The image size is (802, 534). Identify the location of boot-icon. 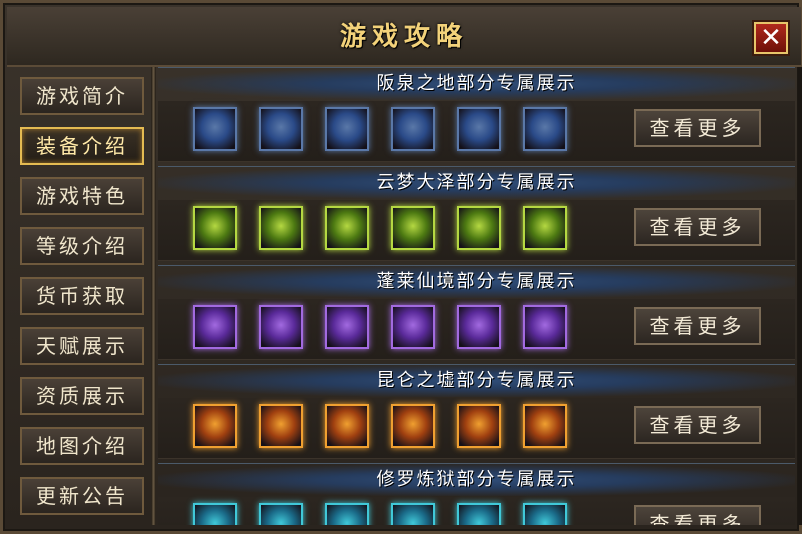
(479, 129).